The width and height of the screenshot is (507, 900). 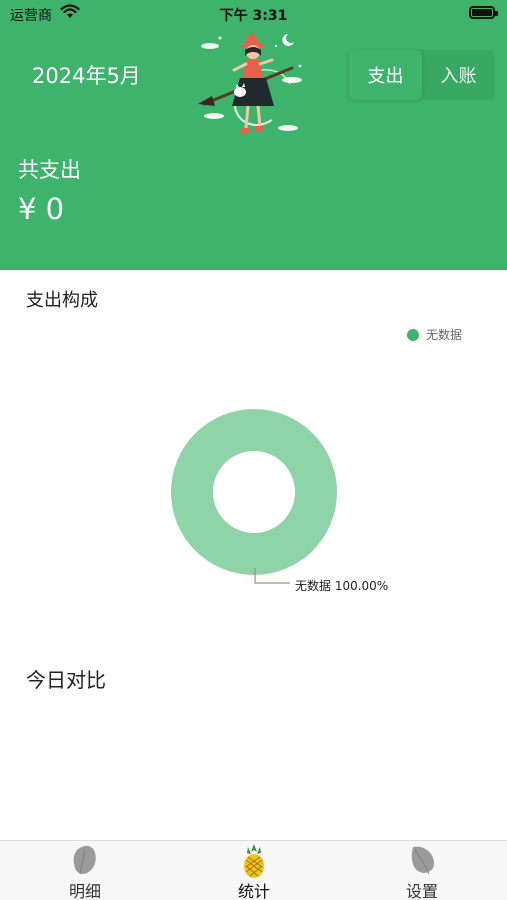 I want to click on tab-bar: 明细 统计 设置, so click(x=253, y=870).